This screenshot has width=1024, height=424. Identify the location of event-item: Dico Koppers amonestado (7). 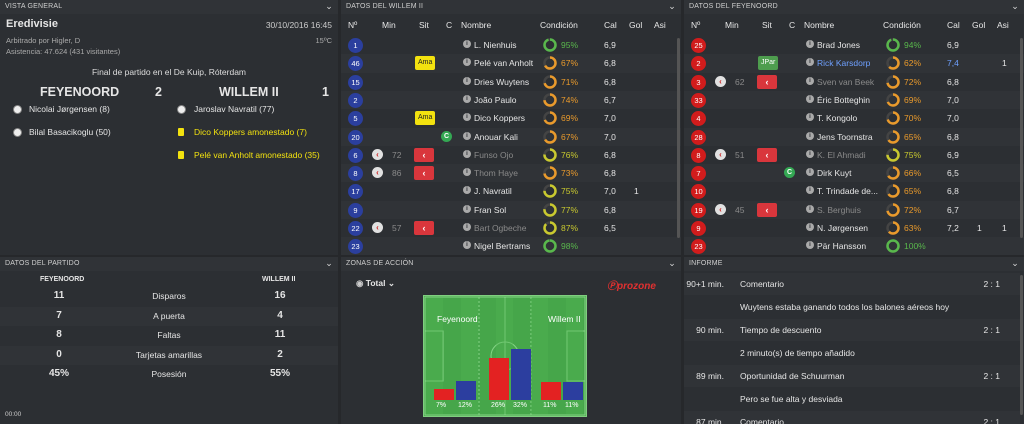
(250, 132).